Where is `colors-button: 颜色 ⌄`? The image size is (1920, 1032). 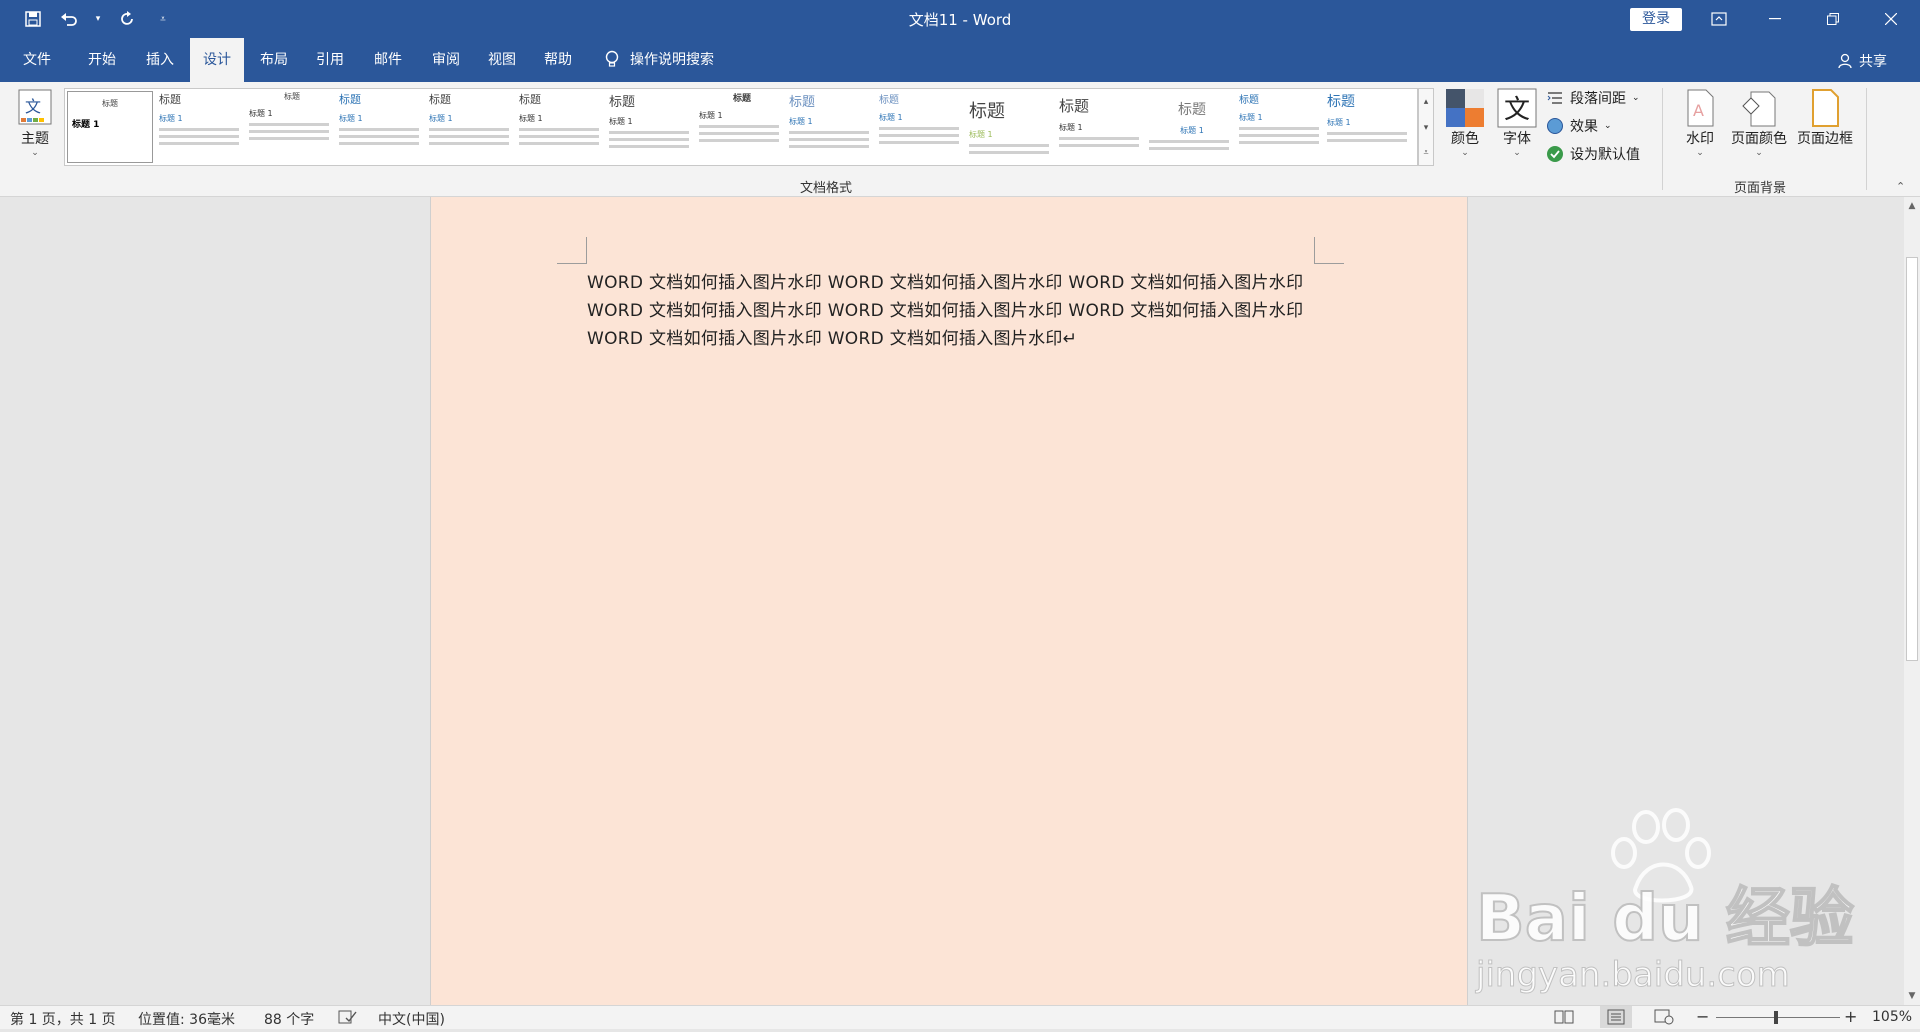 colors-button: 颜色 ⌄ is located at coordinates (1465, 123).